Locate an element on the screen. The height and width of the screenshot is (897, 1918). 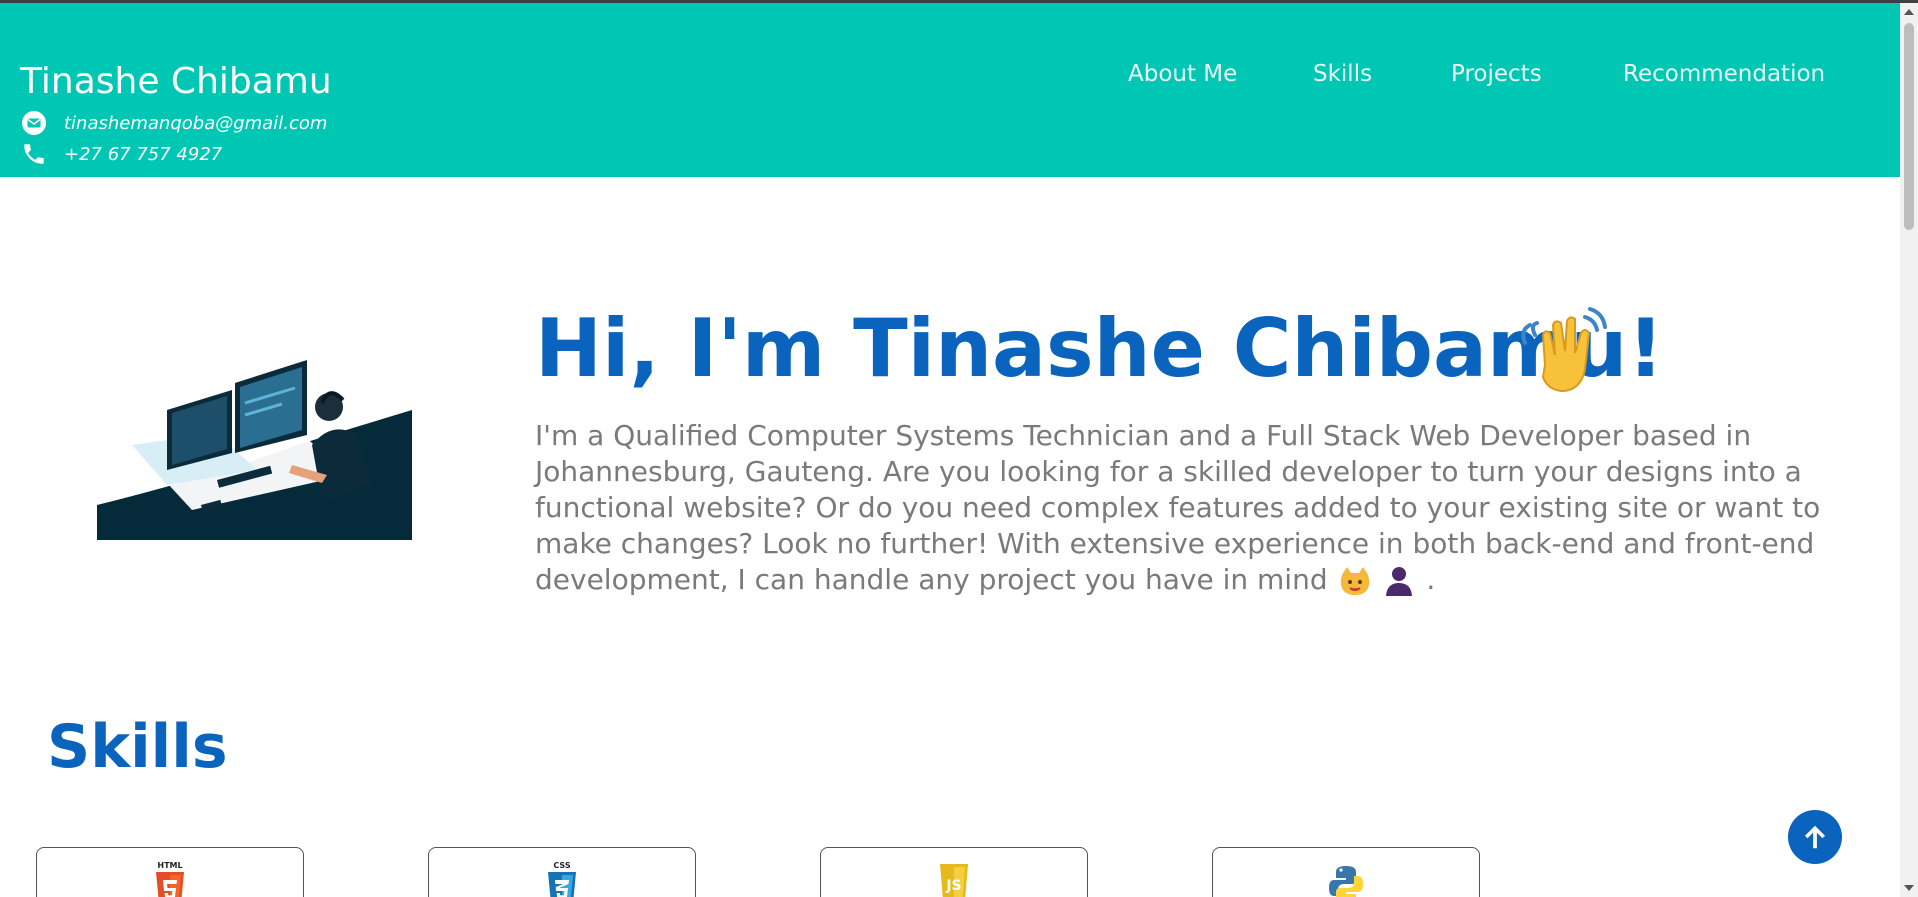
nav-skills: Skills is located at coordinates (1342, 79).